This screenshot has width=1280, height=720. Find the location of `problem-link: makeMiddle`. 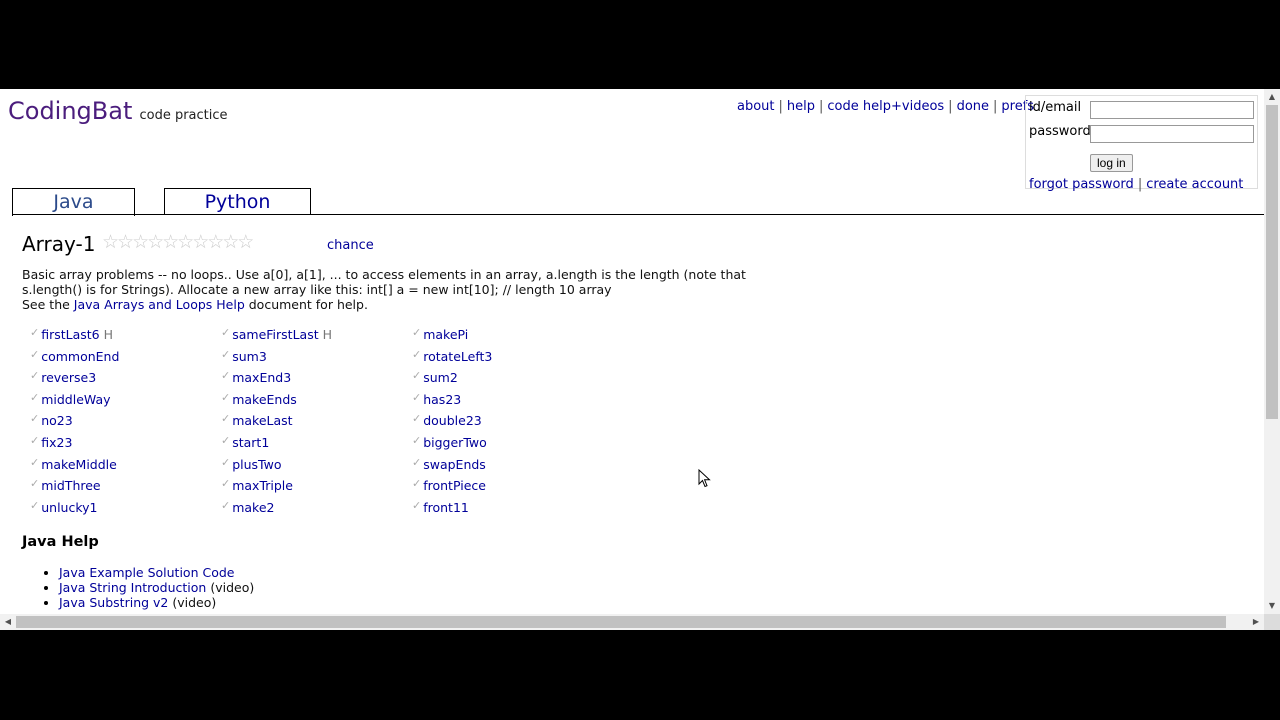

problem-link: makeMiddle is located at coordinates (79, 464).